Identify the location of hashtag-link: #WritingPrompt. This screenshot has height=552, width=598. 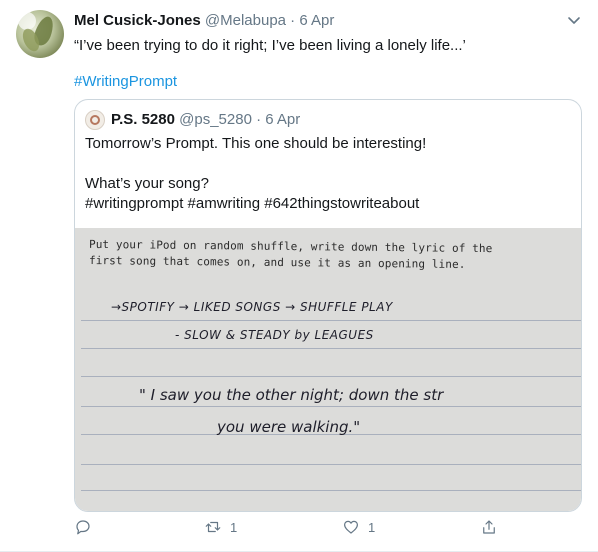
(125, 82).